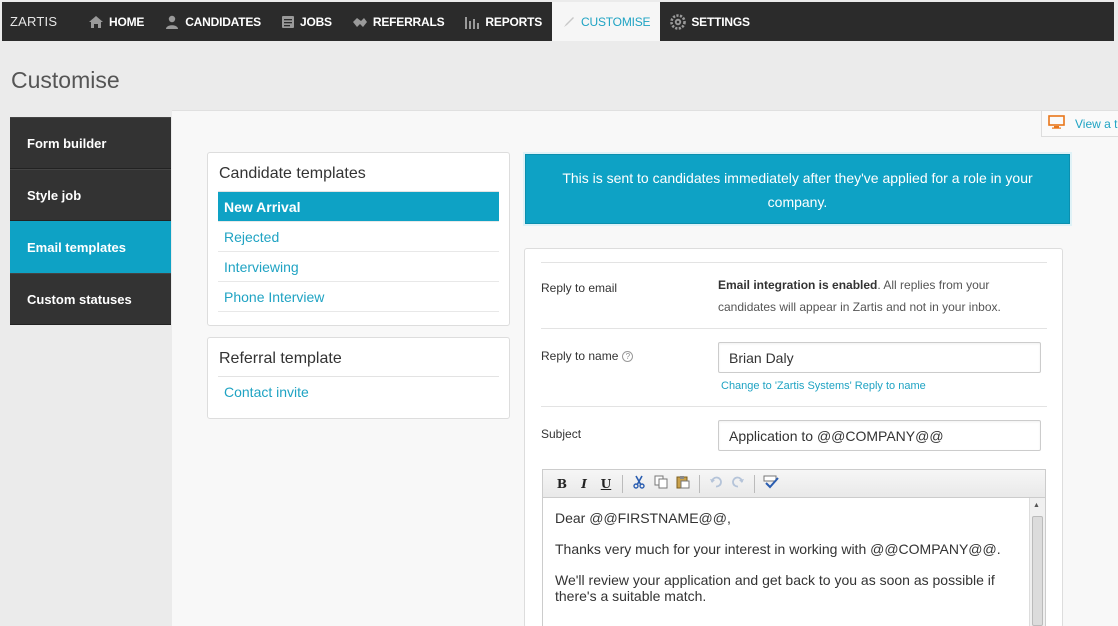  I want to click on redo-button, so click(738, 484).